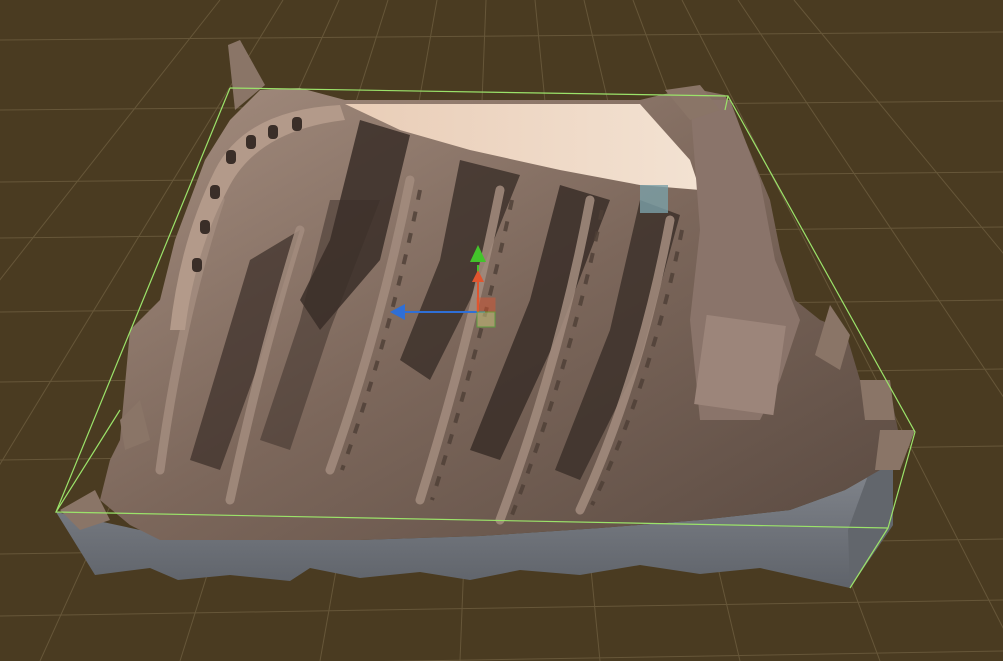  I want to click on gizmo-xz-plane-handle, so click(486, 305).